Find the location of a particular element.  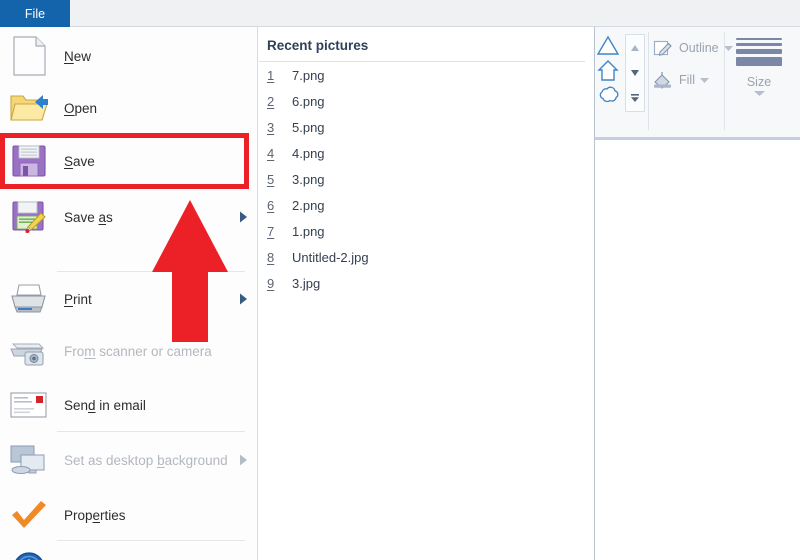

recent-item-number: 8 is located at coordinates (271, 257).